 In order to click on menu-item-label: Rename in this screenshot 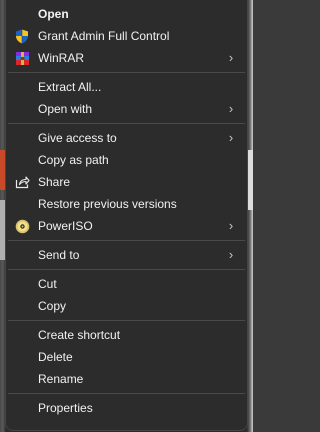, I will do `click(61, 379)`.